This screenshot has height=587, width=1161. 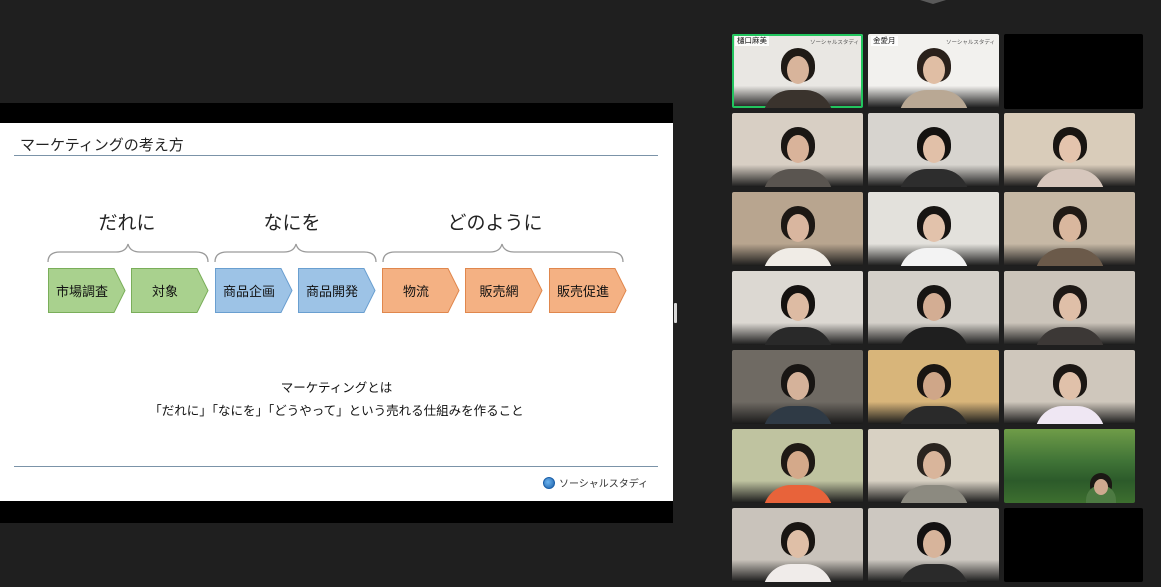 I want to click on process-step-label: 商品開発, so click(x=331, y=292).